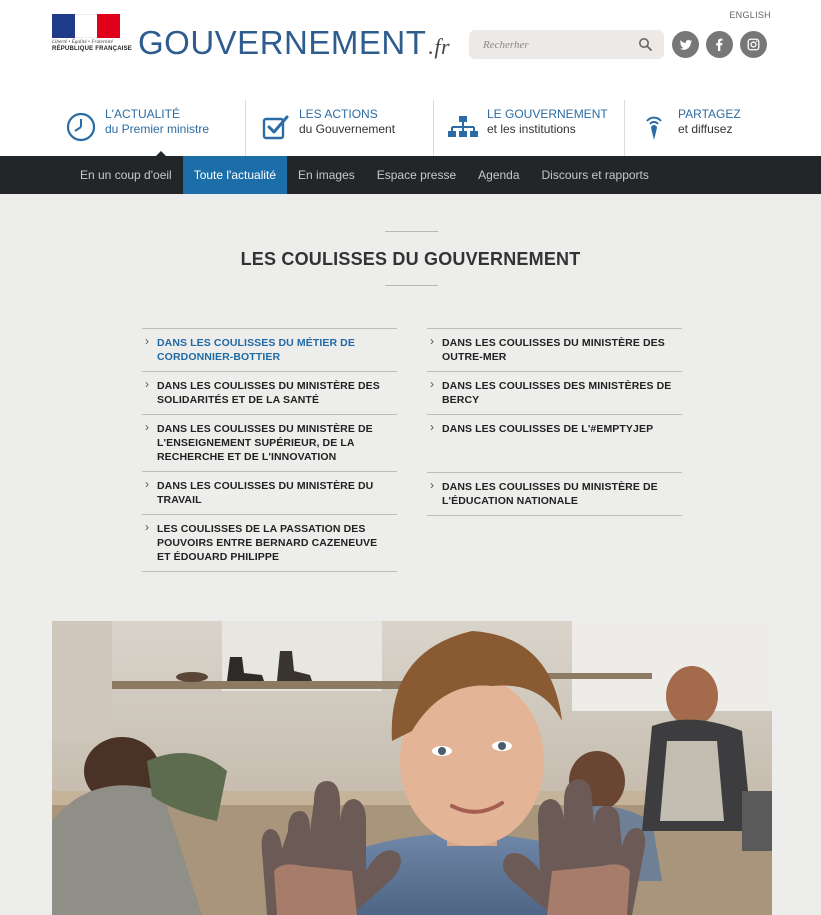 The height and width of the screenshot is (915, 821). I want to click on nav-actualite: L'ACTUALITÉ du Premier ministre, so click(148, 128).